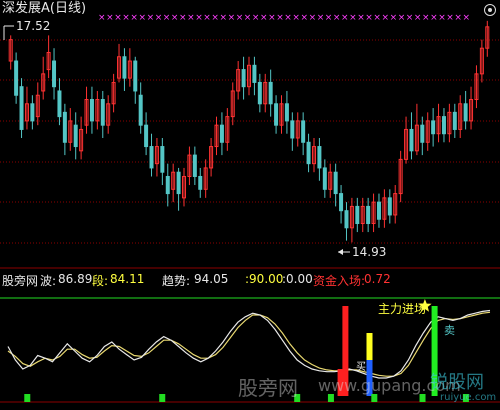  What do you see at coordinates (211, 279) in the screenshot?
I see `trend-value: 94.05` at bounding box center [211, 279].